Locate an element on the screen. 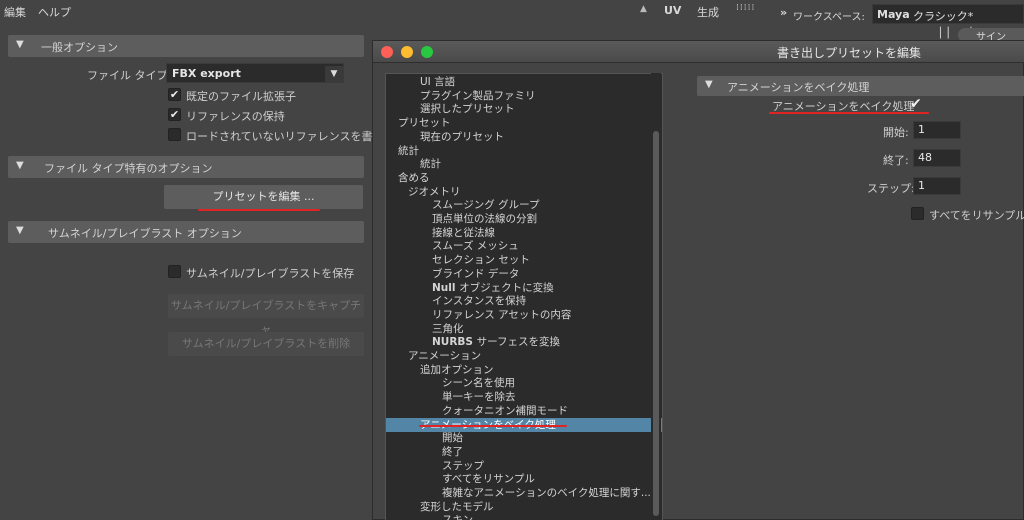 This screenshot has height=520, width=1024. menu-uv: UV is located at coordinates (672, 10).